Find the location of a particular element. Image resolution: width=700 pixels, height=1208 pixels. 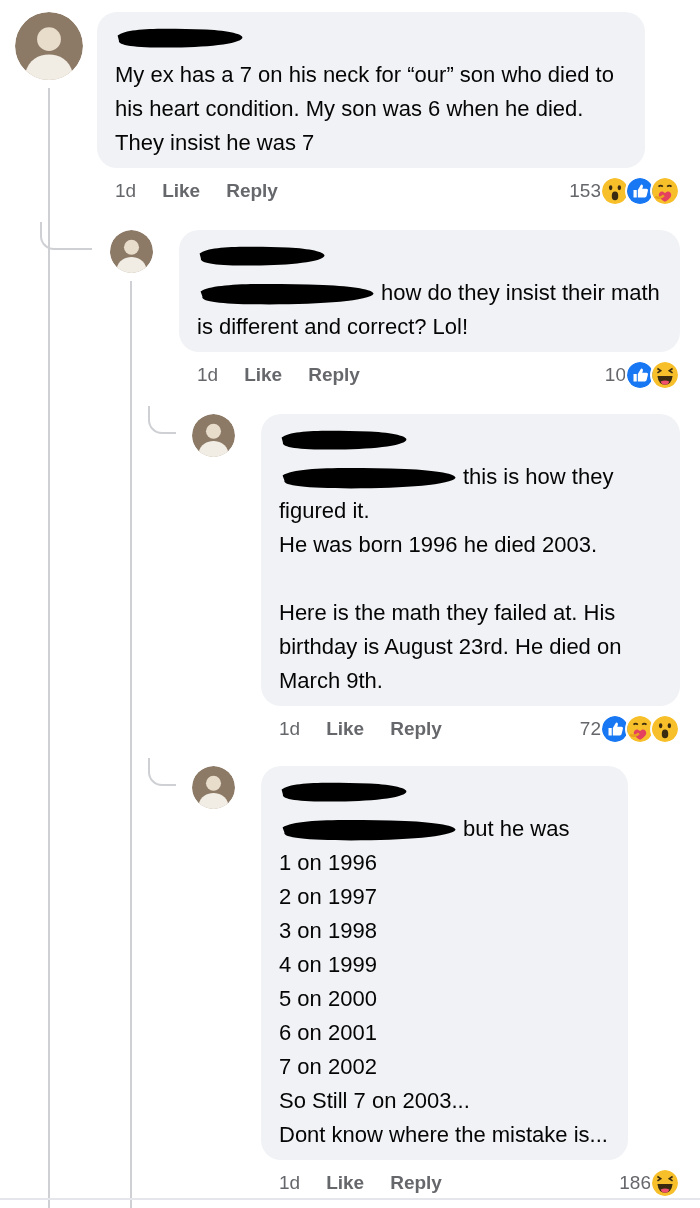

reaction-count: 10 is located at coordinates (615, 375).